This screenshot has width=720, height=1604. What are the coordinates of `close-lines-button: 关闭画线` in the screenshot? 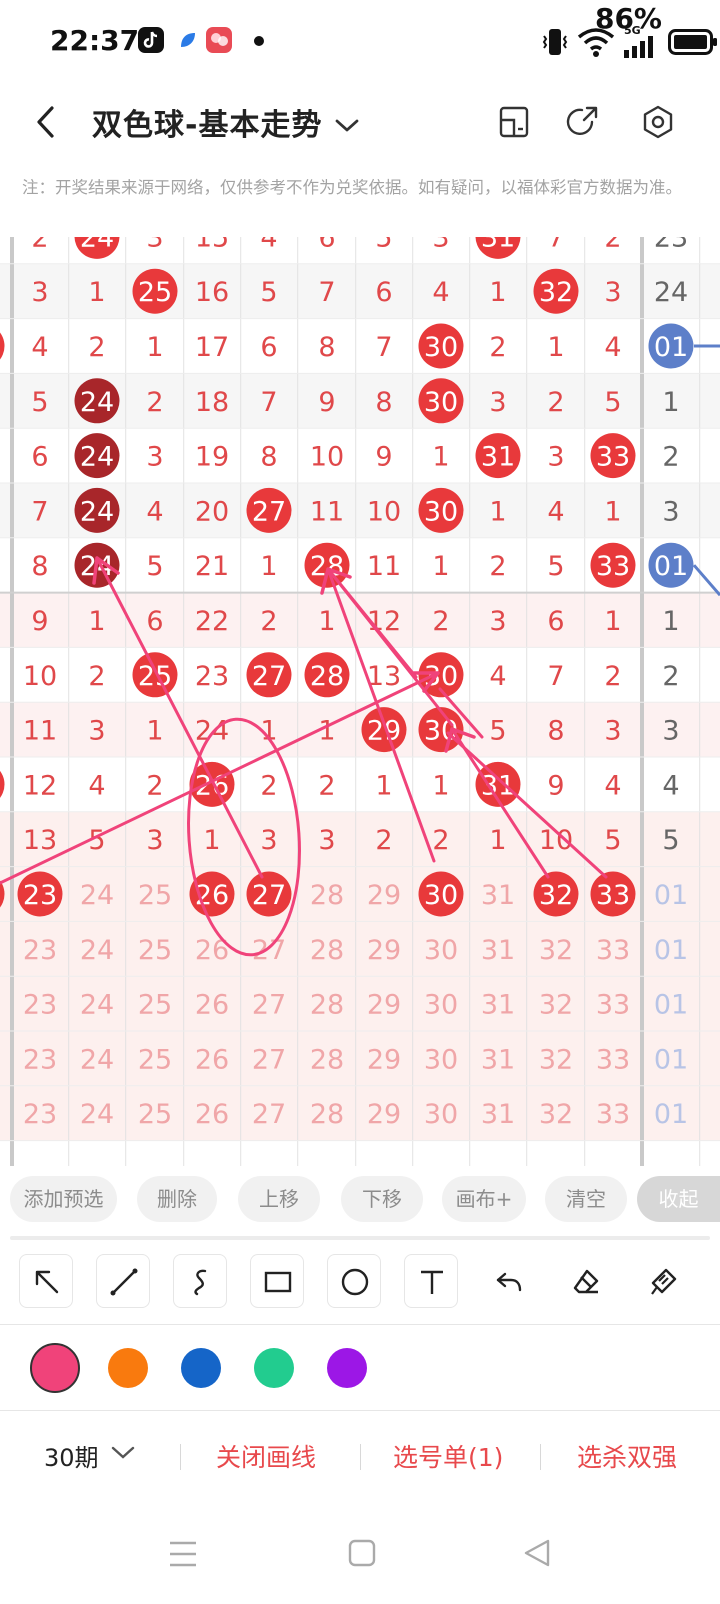 It's located at (266, 1456).